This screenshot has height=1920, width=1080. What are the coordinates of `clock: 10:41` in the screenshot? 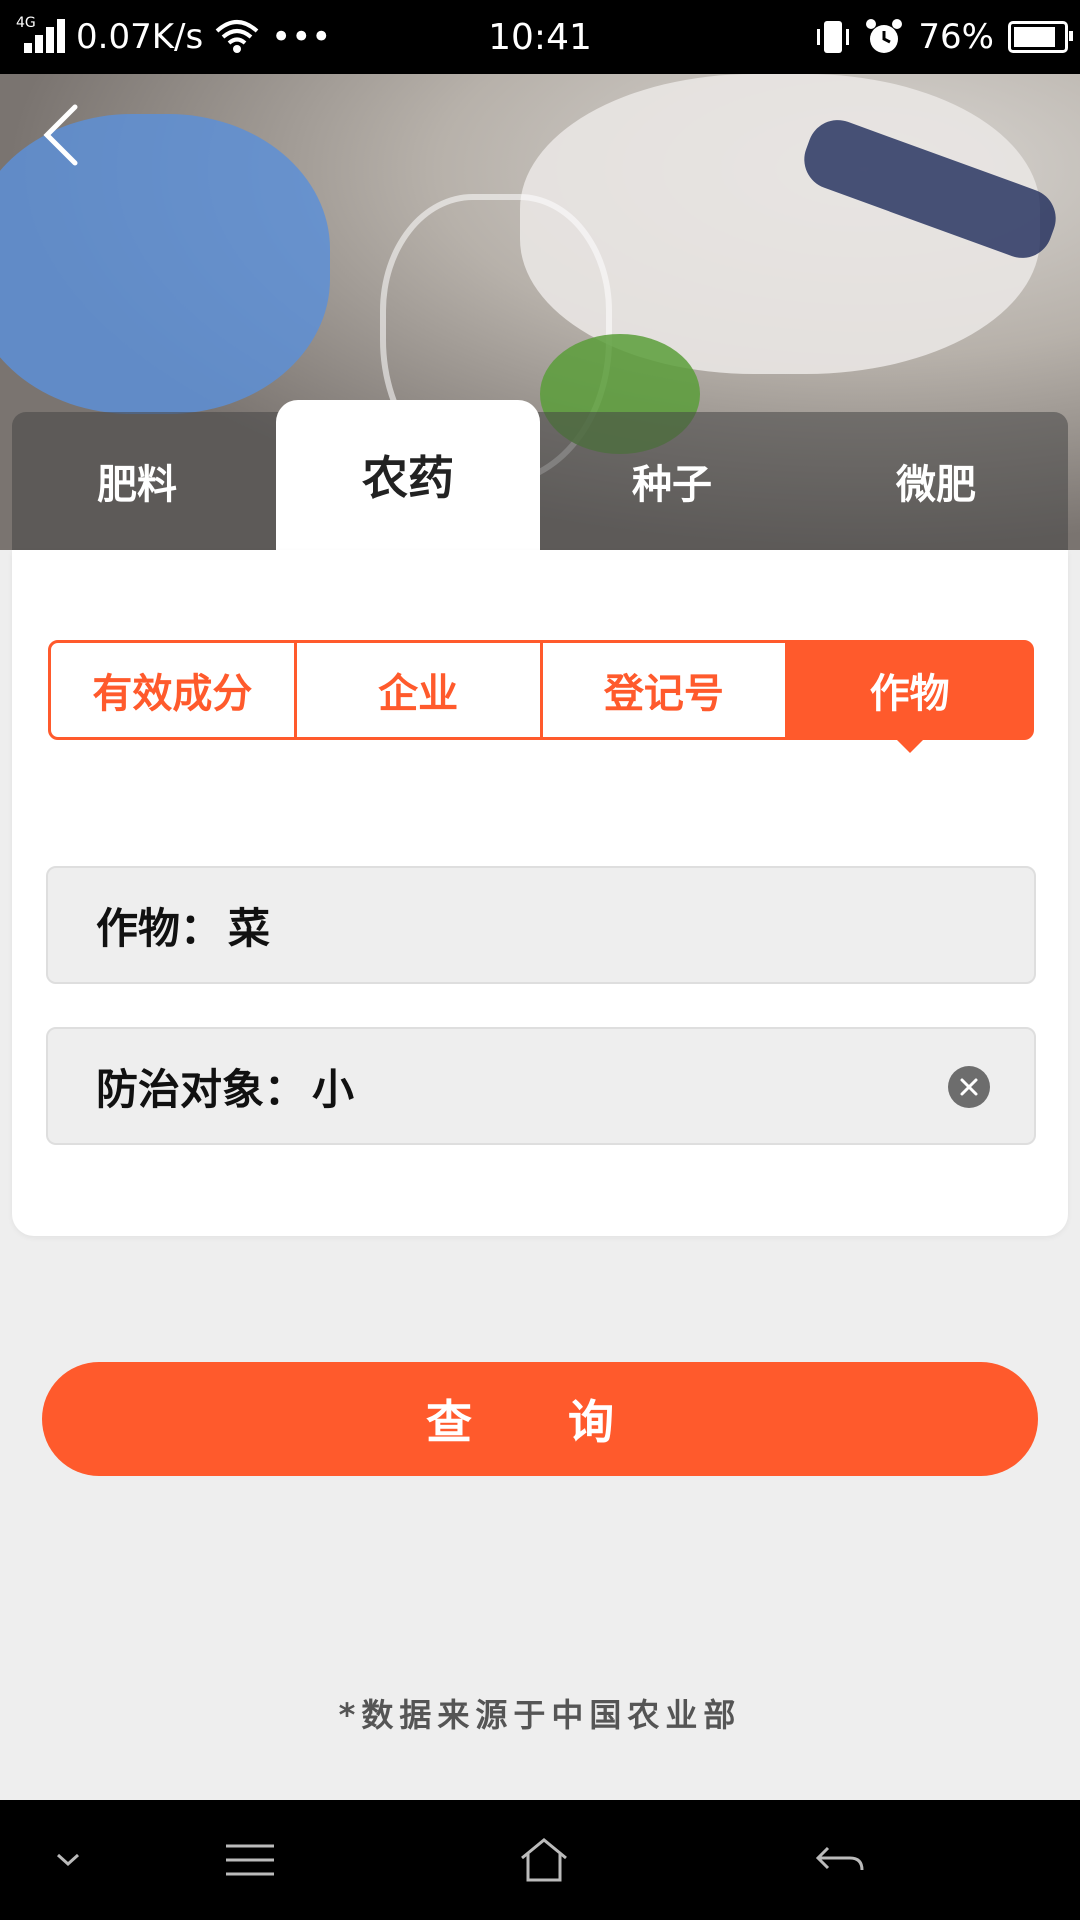 It's located at (540, 37).